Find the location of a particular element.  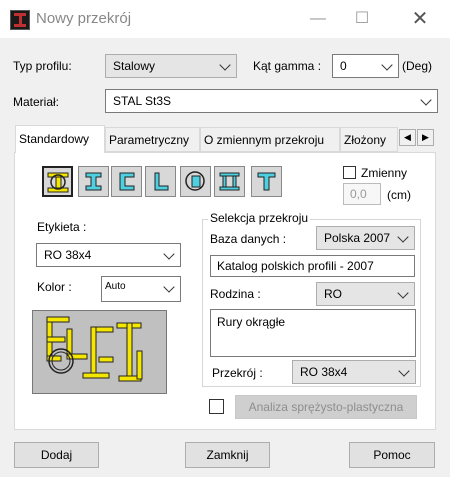

tab-scroll-left-icon: ◀ is located at coordinates (407, 137).